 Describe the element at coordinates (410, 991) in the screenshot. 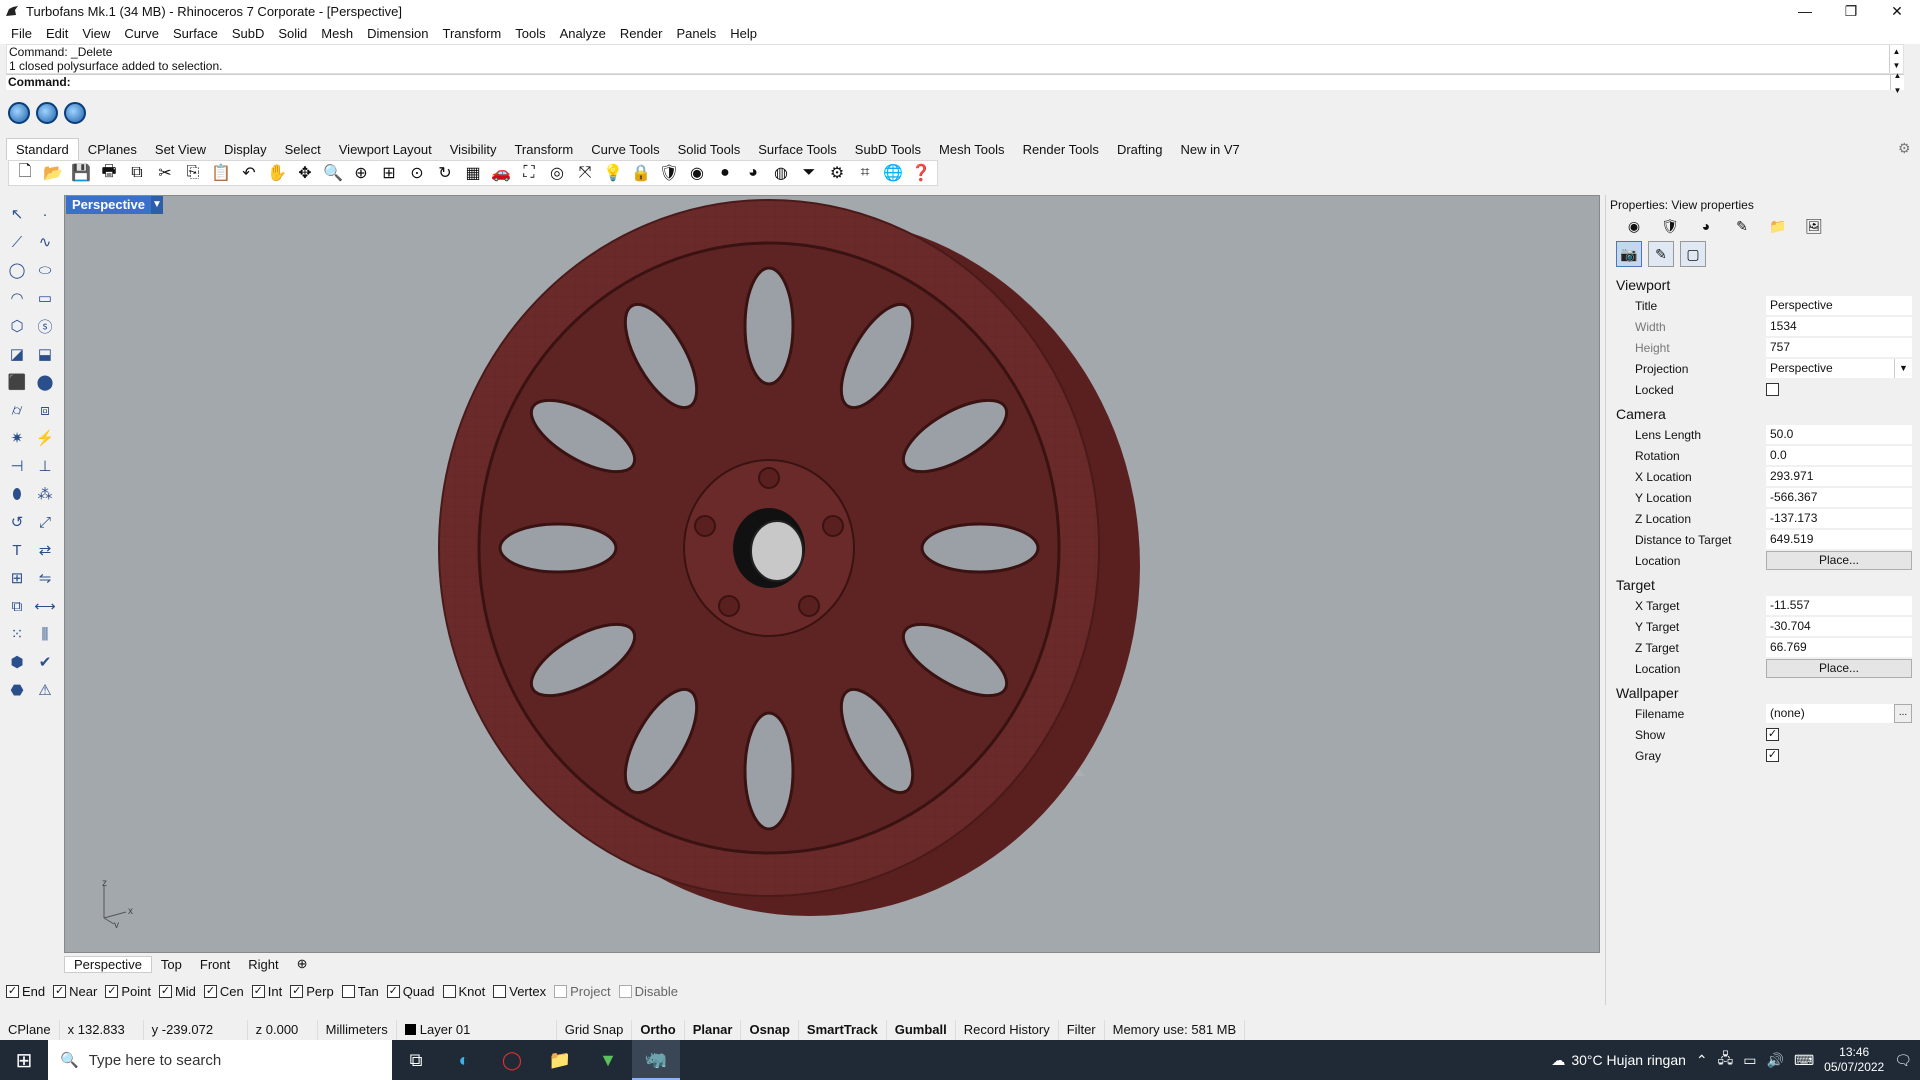

I see `osnap-quad: ✓ Quad` at that location.